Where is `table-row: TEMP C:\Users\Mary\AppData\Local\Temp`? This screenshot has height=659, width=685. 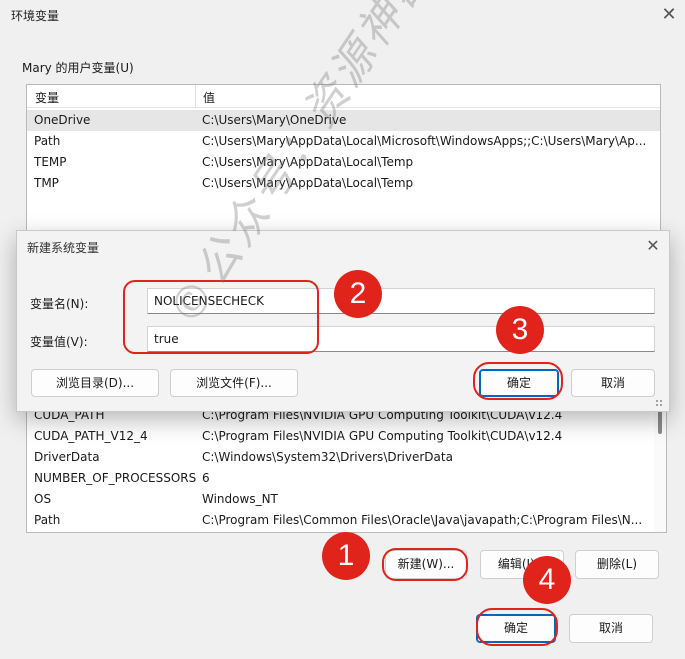
table-row: TEMP C:\Users\Mary\AppData\Local\Temp is located at coordinates (343, 162).